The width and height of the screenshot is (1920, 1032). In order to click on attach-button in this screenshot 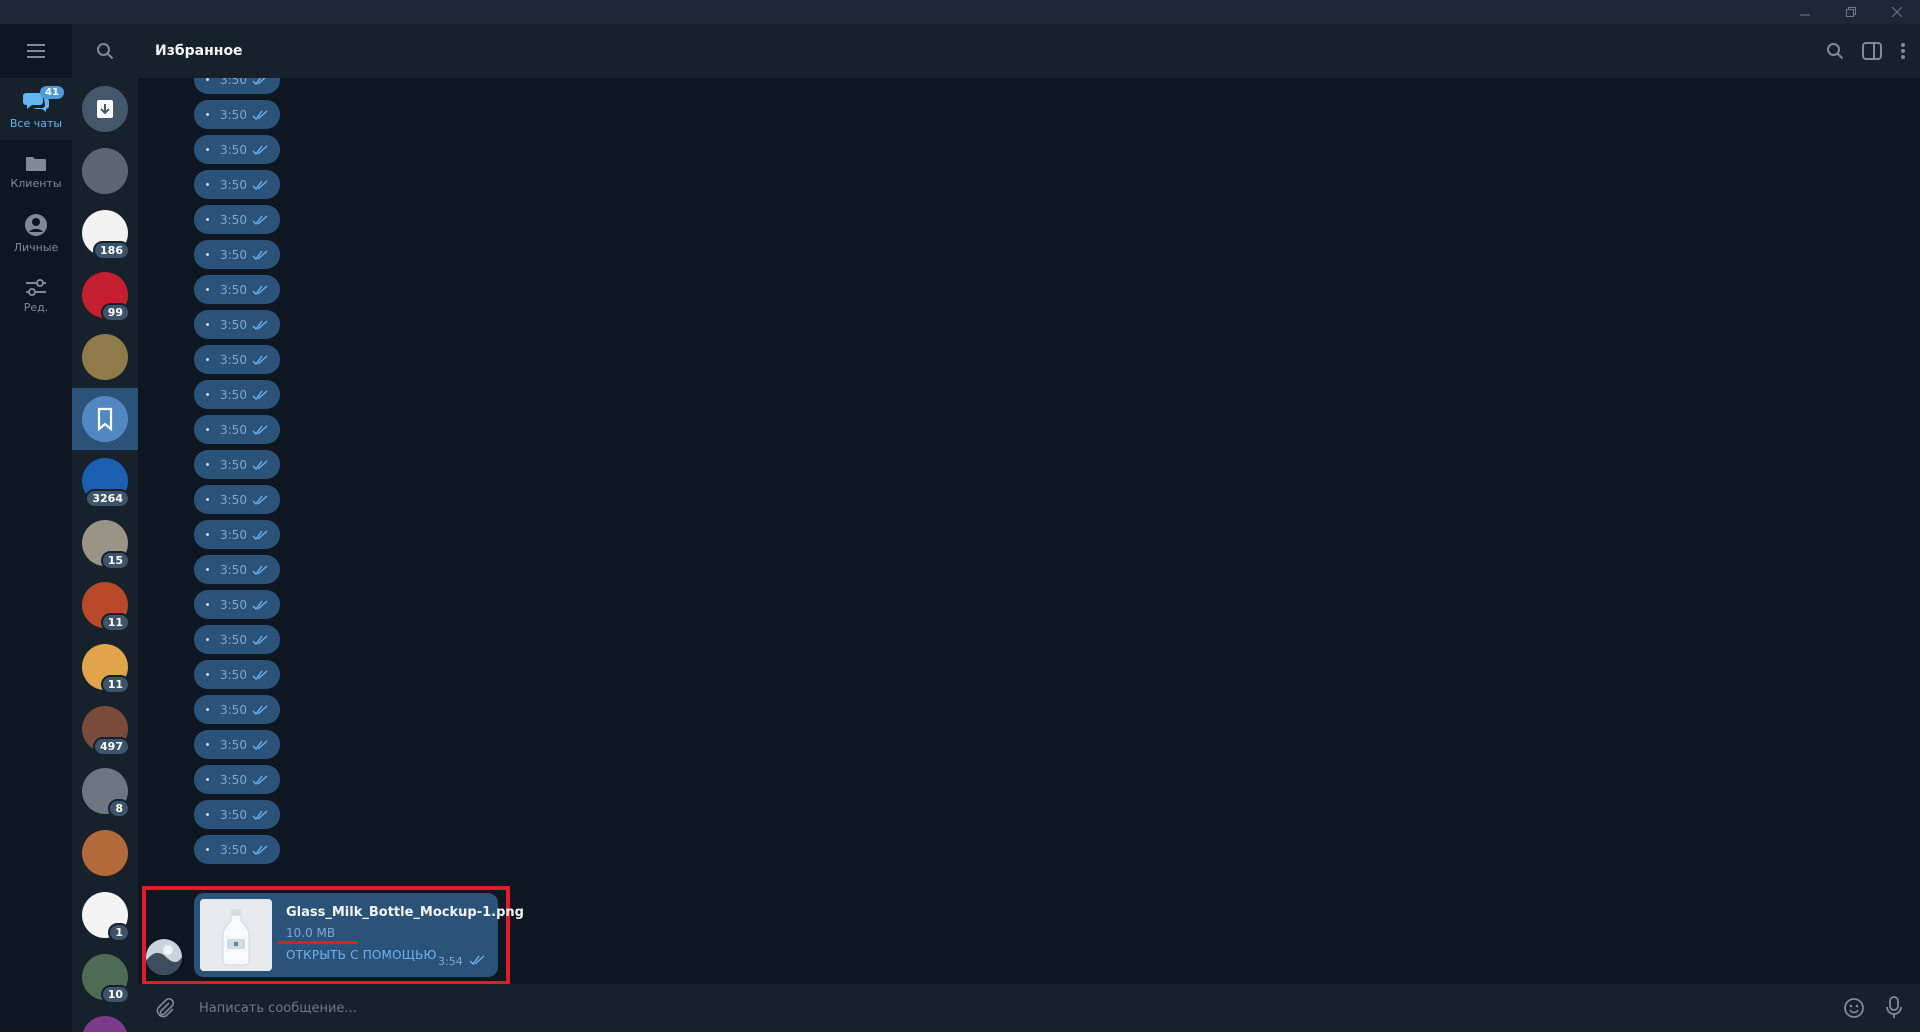, I will do `click(164, 1008)`.